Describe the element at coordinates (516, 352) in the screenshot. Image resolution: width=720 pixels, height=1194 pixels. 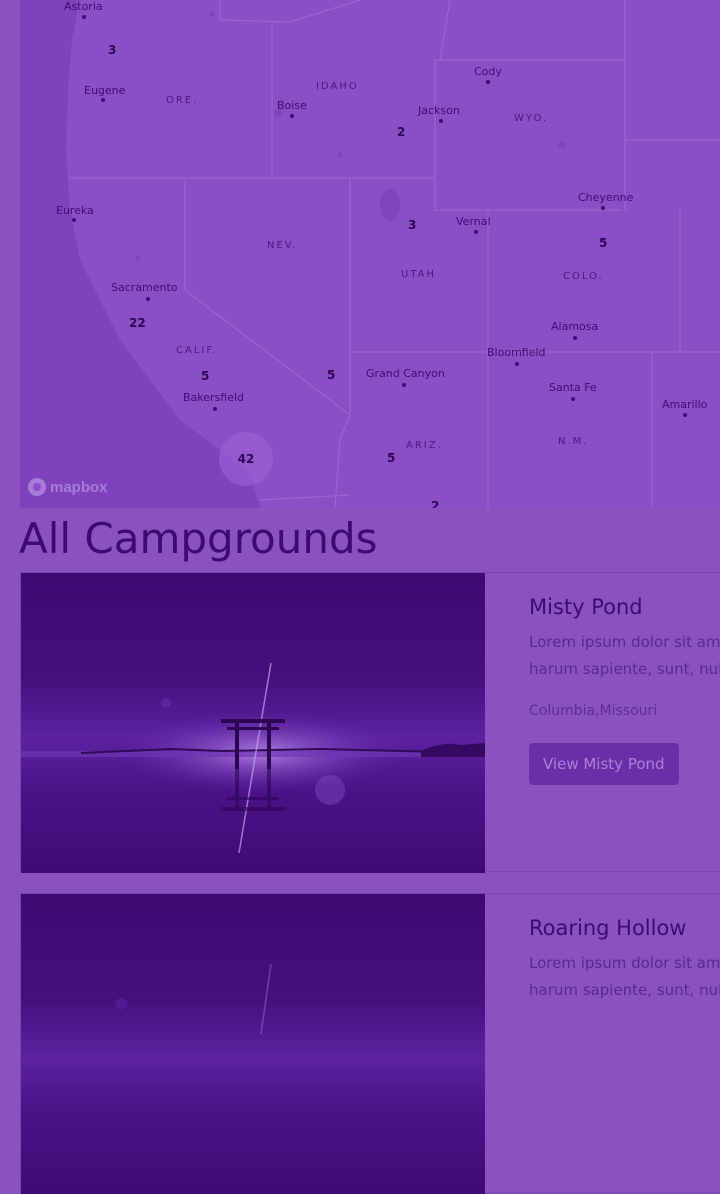
I see `city-label-bloomfield: Bloomfield` at that location.